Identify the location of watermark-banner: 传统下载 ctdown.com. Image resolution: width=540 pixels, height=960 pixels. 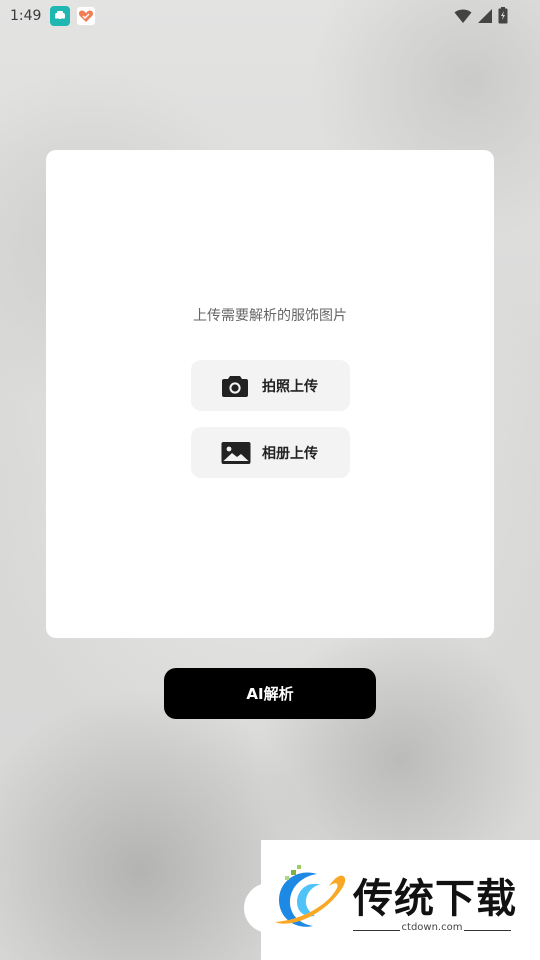
(400, 900).